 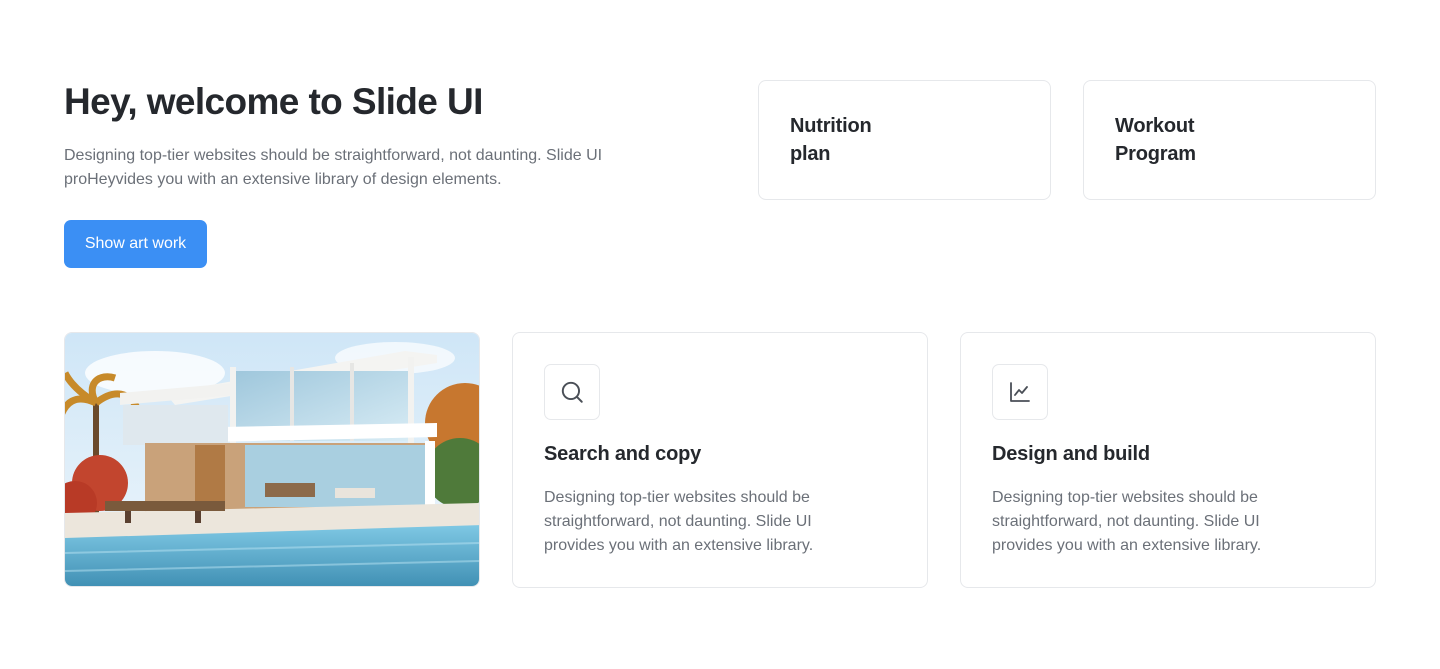 I want to click on show-art-work-button: Show art work, so click(x=135, y=244).